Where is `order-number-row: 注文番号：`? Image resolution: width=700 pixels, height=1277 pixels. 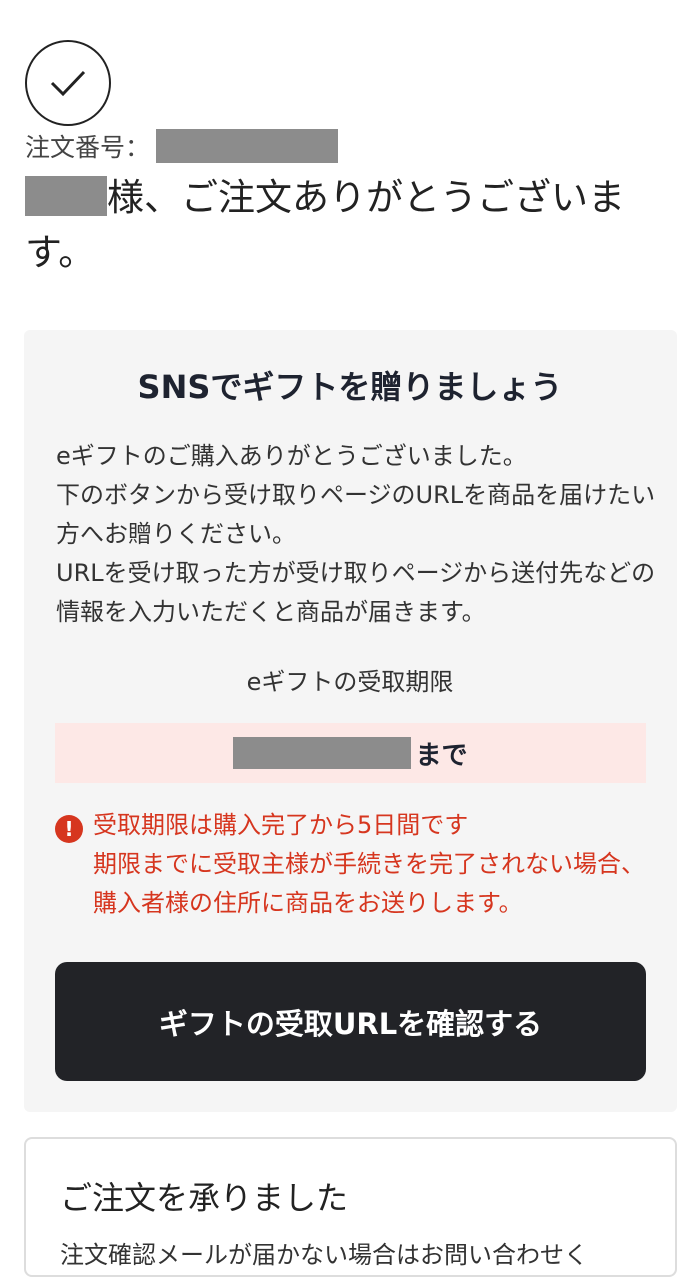
order-number-row: 注文番号： is located at coordinates (182, 146).